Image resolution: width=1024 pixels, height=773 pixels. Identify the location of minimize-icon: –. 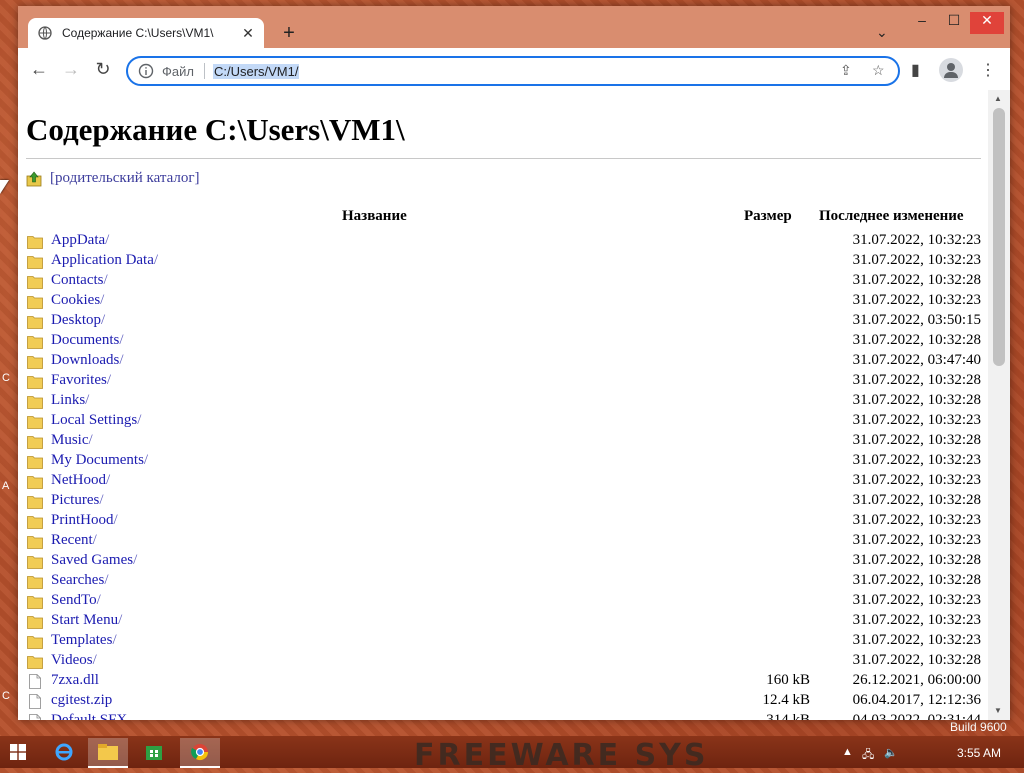
(922, 23).